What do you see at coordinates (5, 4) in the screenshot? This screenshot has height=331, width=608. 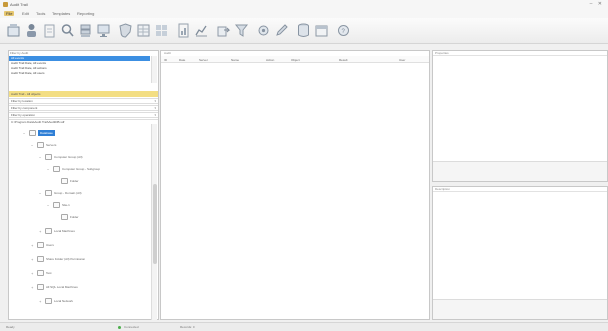 I see `app-icon` at bounding box center [5, 4].